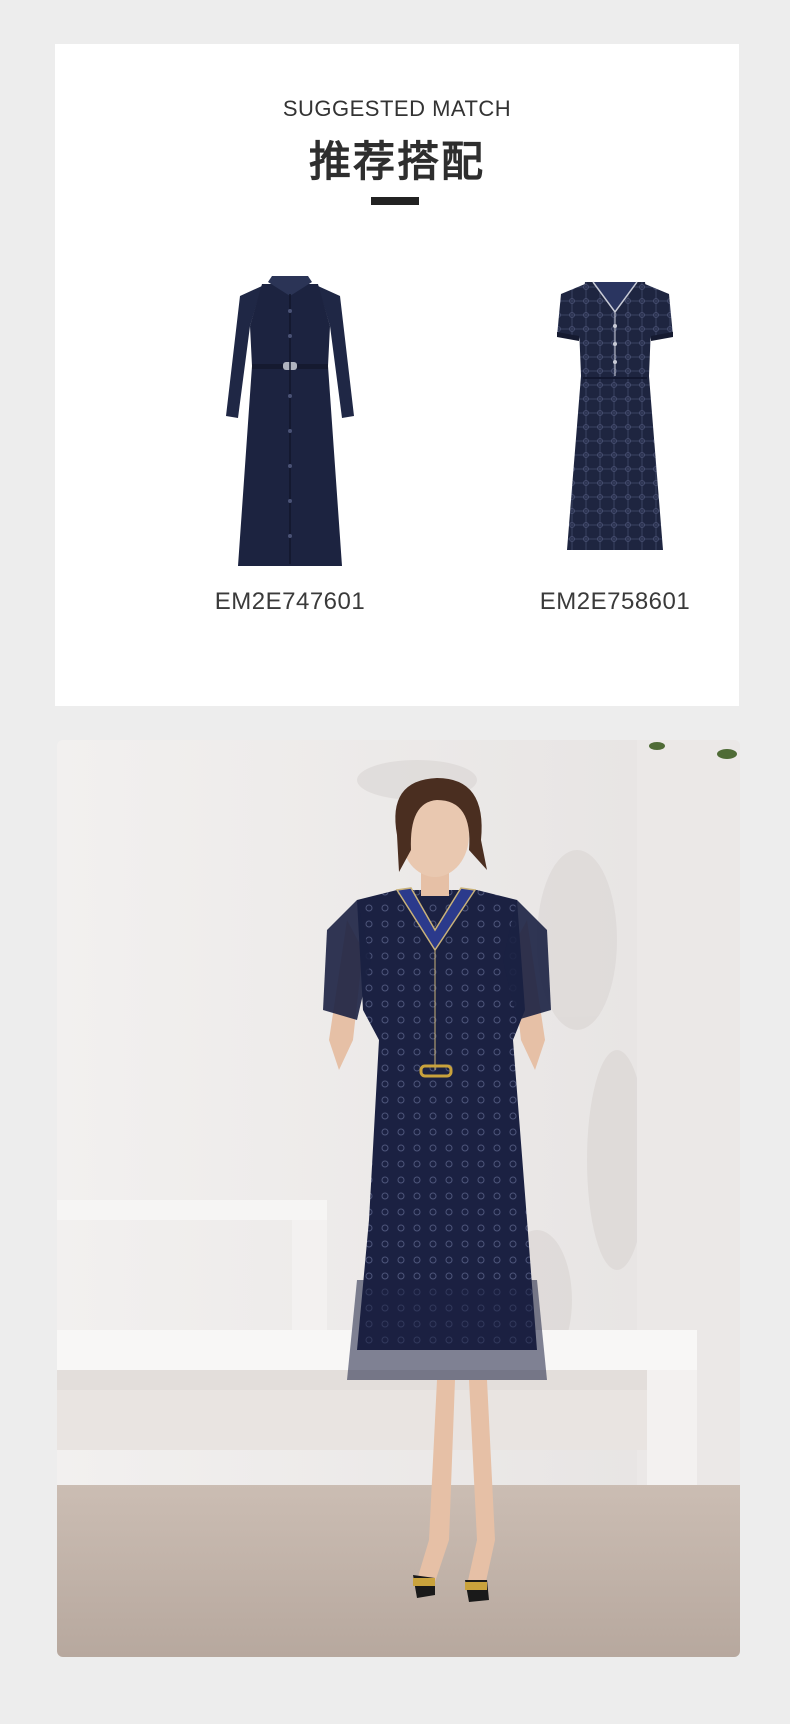 The image size is (790, 1724). I want to click on product-code: EM2E758601, so click(615, 602).